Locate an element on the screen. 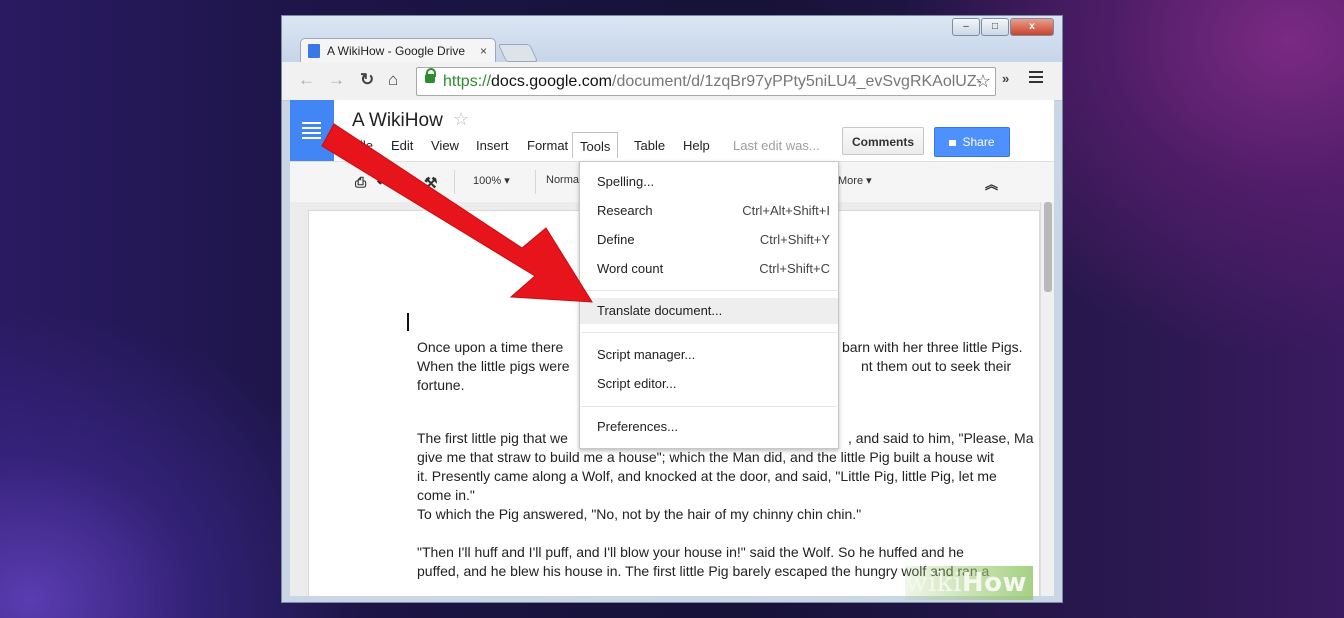 The width and height of the screenshot is (1344, 618). print-icon: ⎙ is located at coordinates (360, 182).